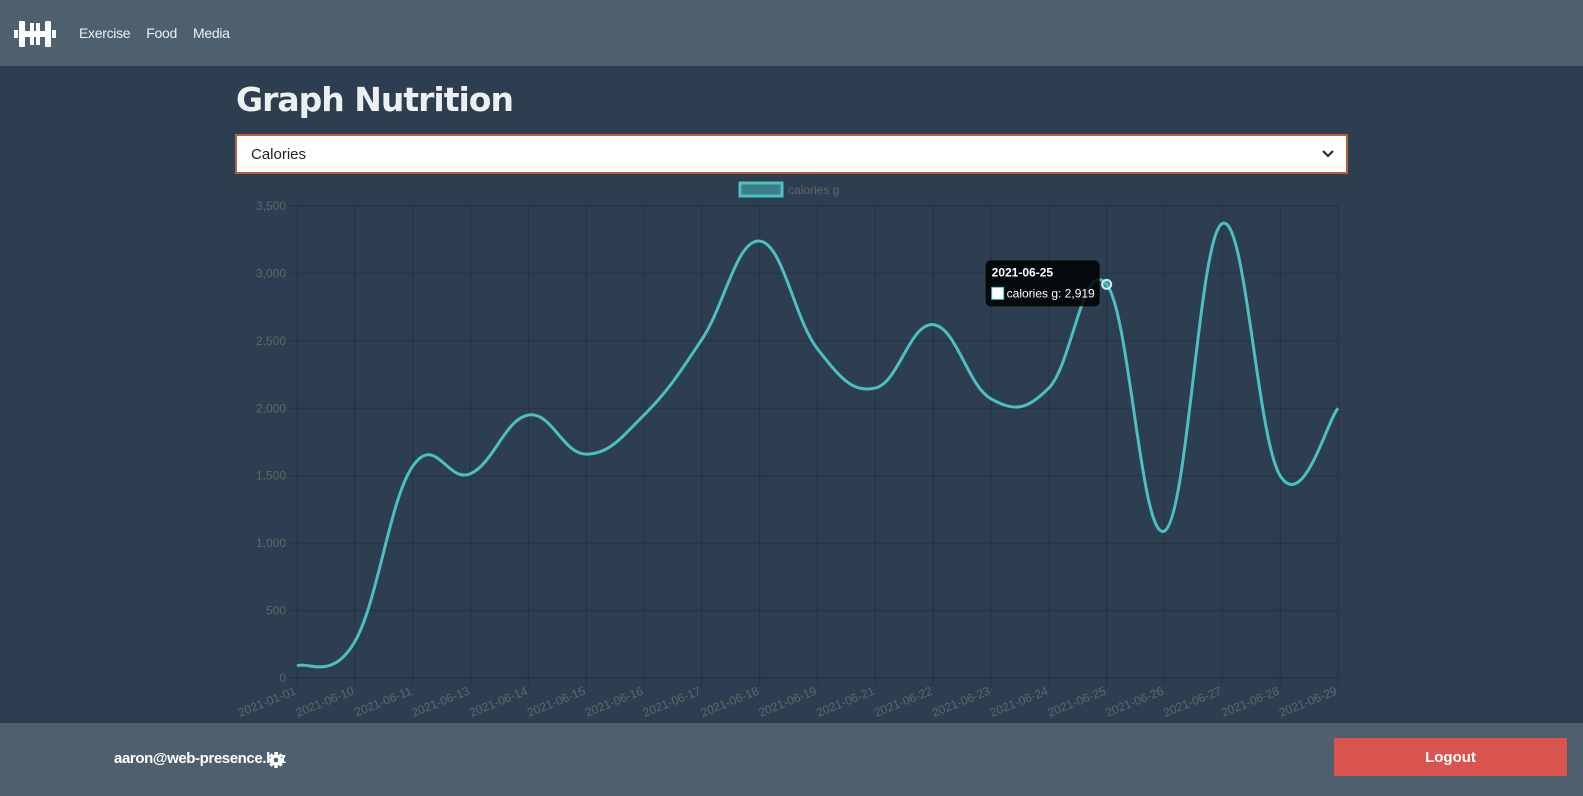  Describe the element at coordinates (556, 702) in the screenshot. I see `x-tick-label: 2021-06-15` at that location.